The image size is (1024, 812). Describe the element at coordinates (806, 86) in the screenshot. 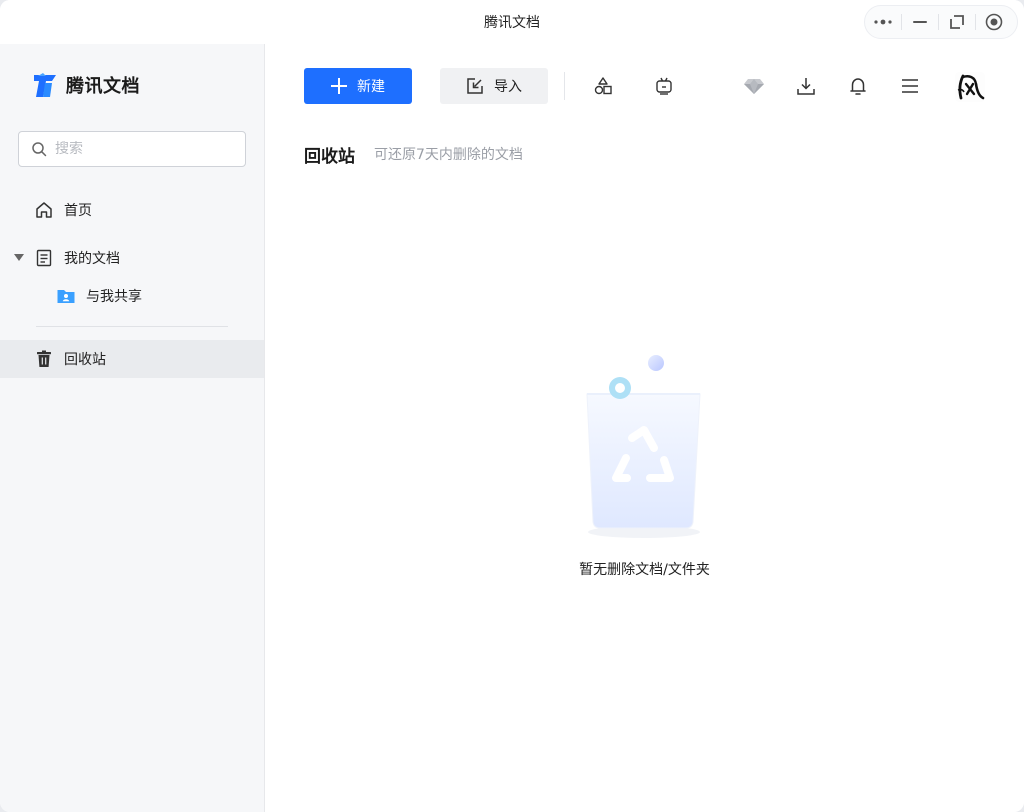

I see `download-icon` at that location.